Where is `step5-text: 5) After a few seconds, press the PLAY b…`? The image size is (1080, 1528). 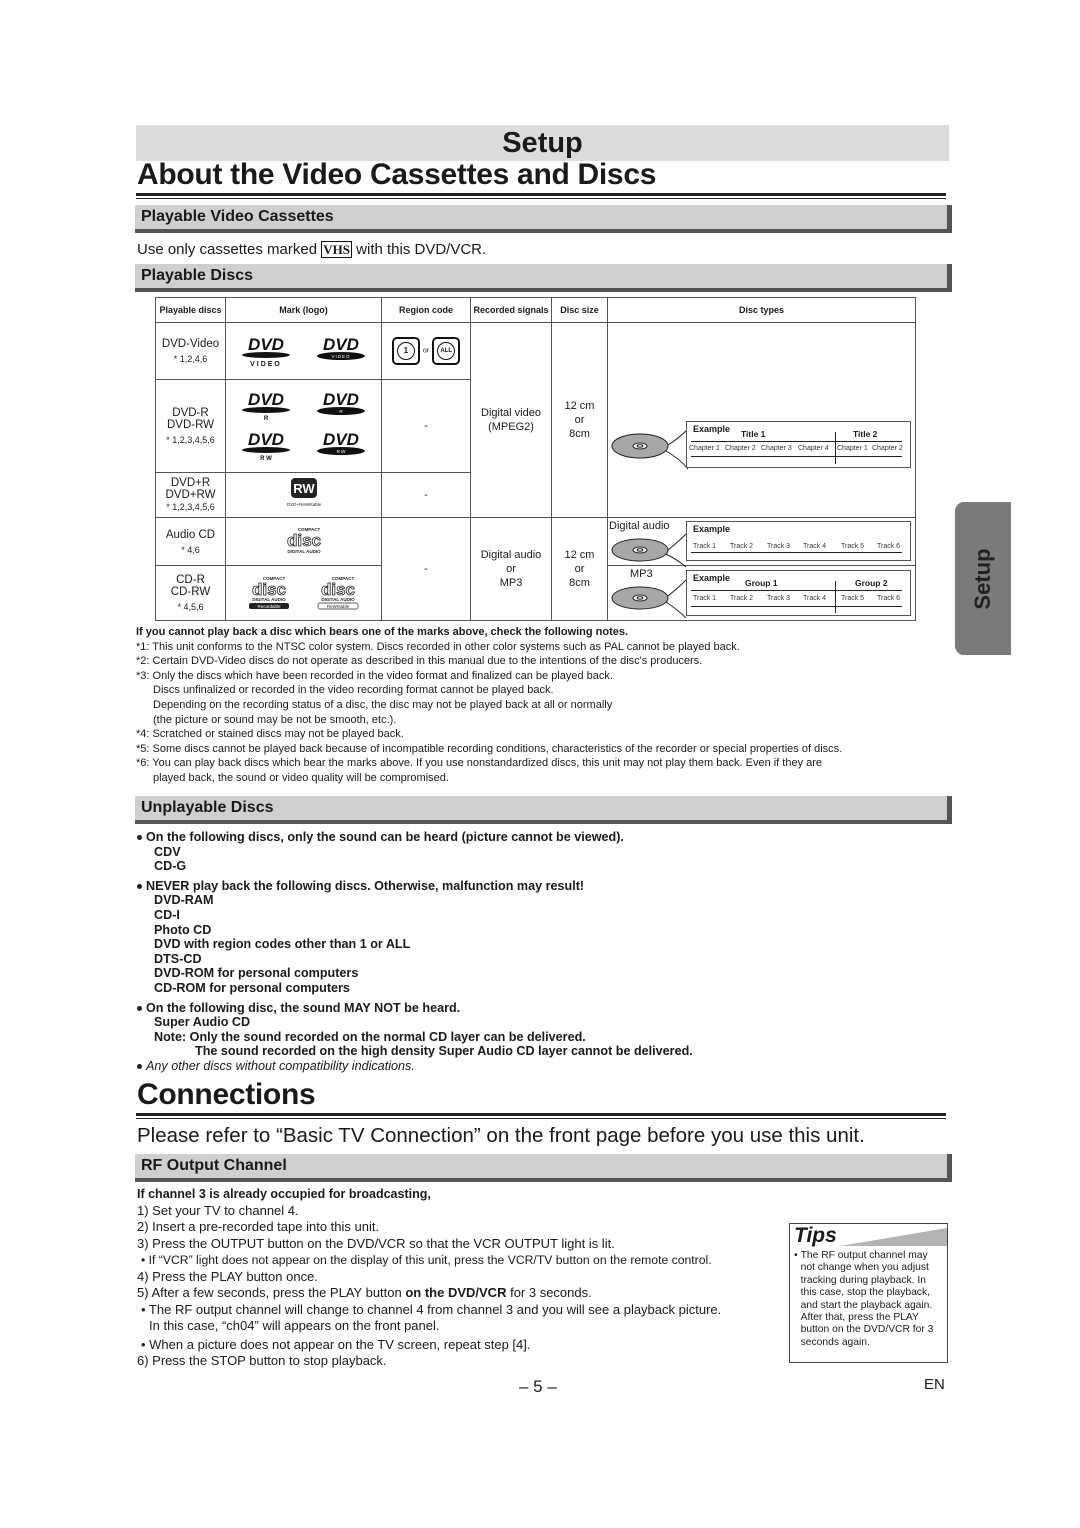 step5-text: 5) After a few seconds, press the PLAY b… is located at coordinates (271, 1292).